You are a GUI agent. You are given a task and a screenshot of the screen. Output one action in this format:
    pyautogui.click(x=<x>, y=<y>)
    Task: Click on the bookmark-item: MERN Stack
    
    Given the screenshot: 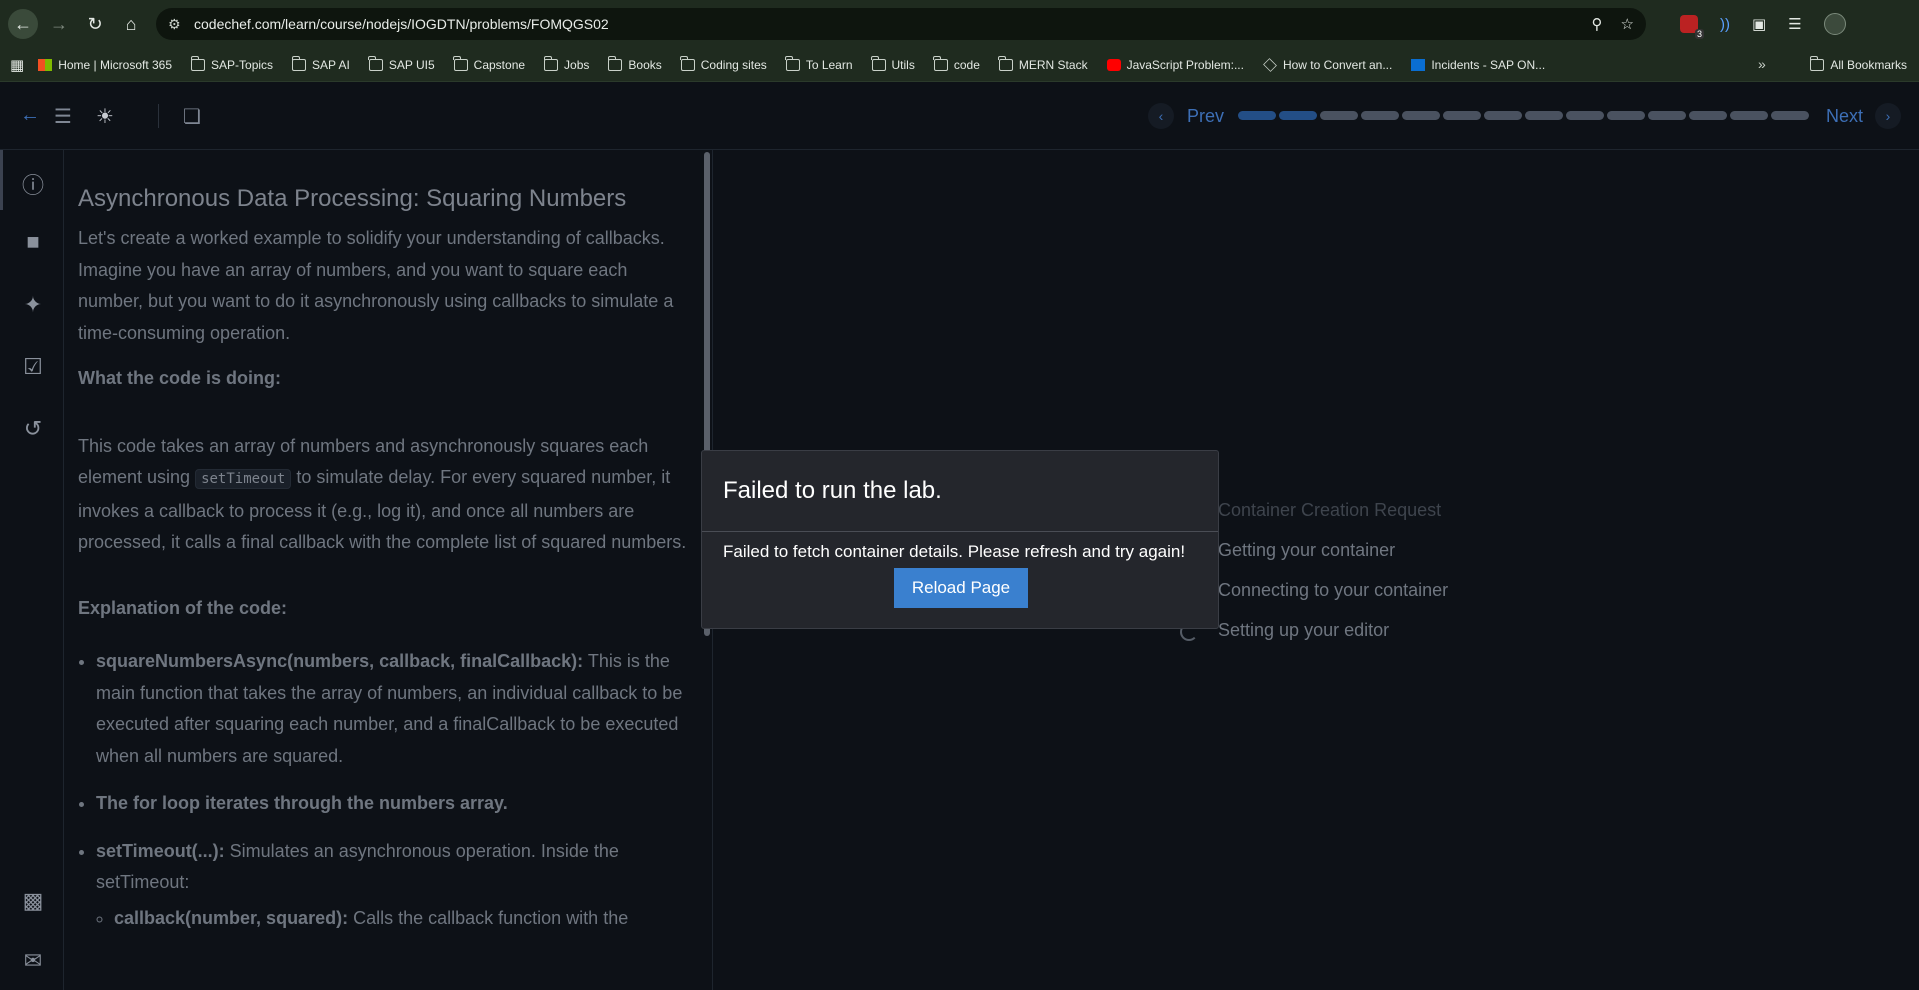 What is the action you would take?
    pyautogui.click(x=1043, y=63)
    